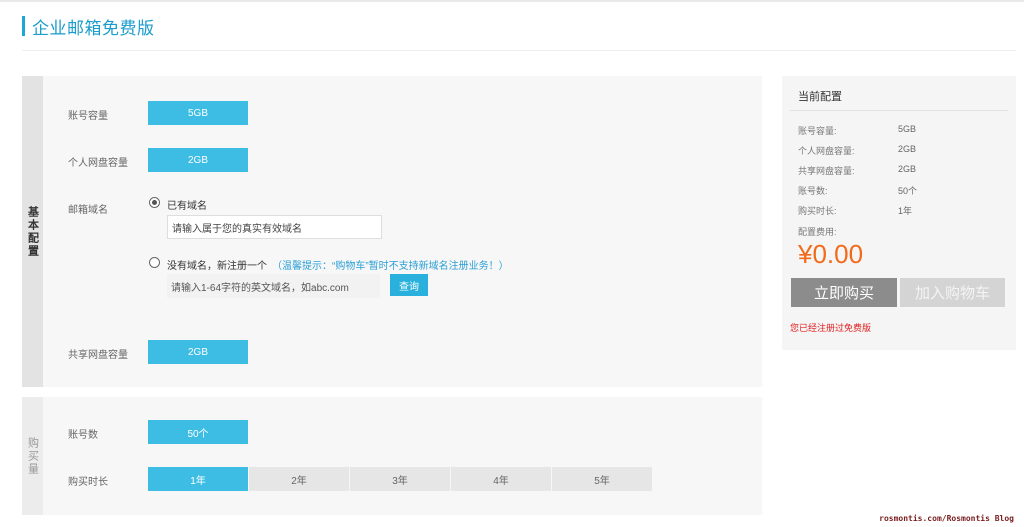 The width and height of the screenshot is (1024, 527). I want to click on new-domain-input: 请输入1-64字符的英文域名，如abc.com, so click(273, 286).